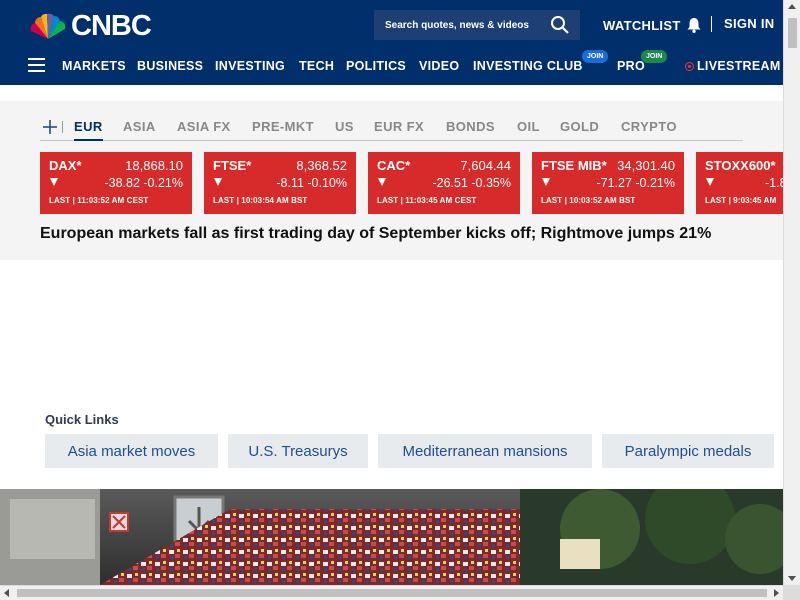 Image resolution: width=800 pixels, height=600 pixels. I want to click on quote-time: LAST | 11:03:45 AM CEST, so click(427, 200).